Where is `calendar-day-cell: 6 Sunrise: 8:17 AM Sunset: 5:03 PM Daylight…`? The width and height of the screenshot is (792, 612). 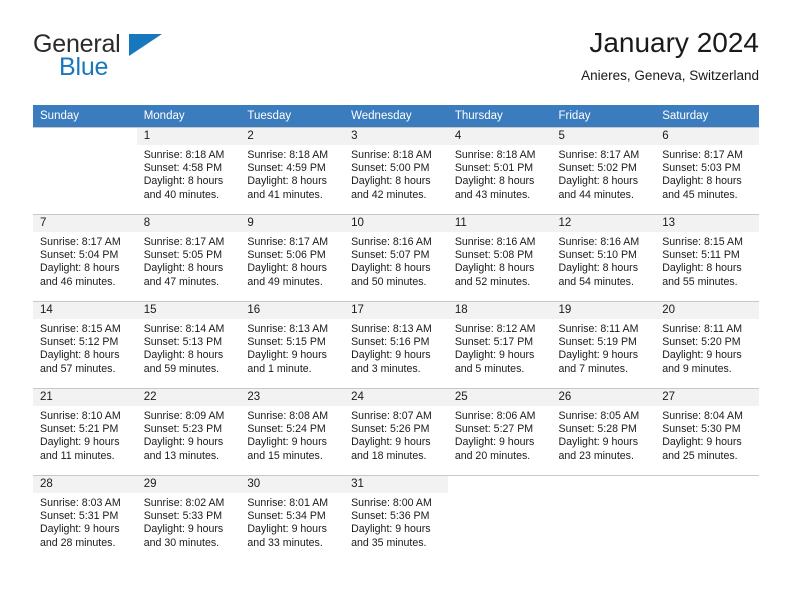 calendar-day-cell: 6 Sunrise: 8:17 AM Sunset: 5:03 PM Daylight… is located at coordinates (707, 170).